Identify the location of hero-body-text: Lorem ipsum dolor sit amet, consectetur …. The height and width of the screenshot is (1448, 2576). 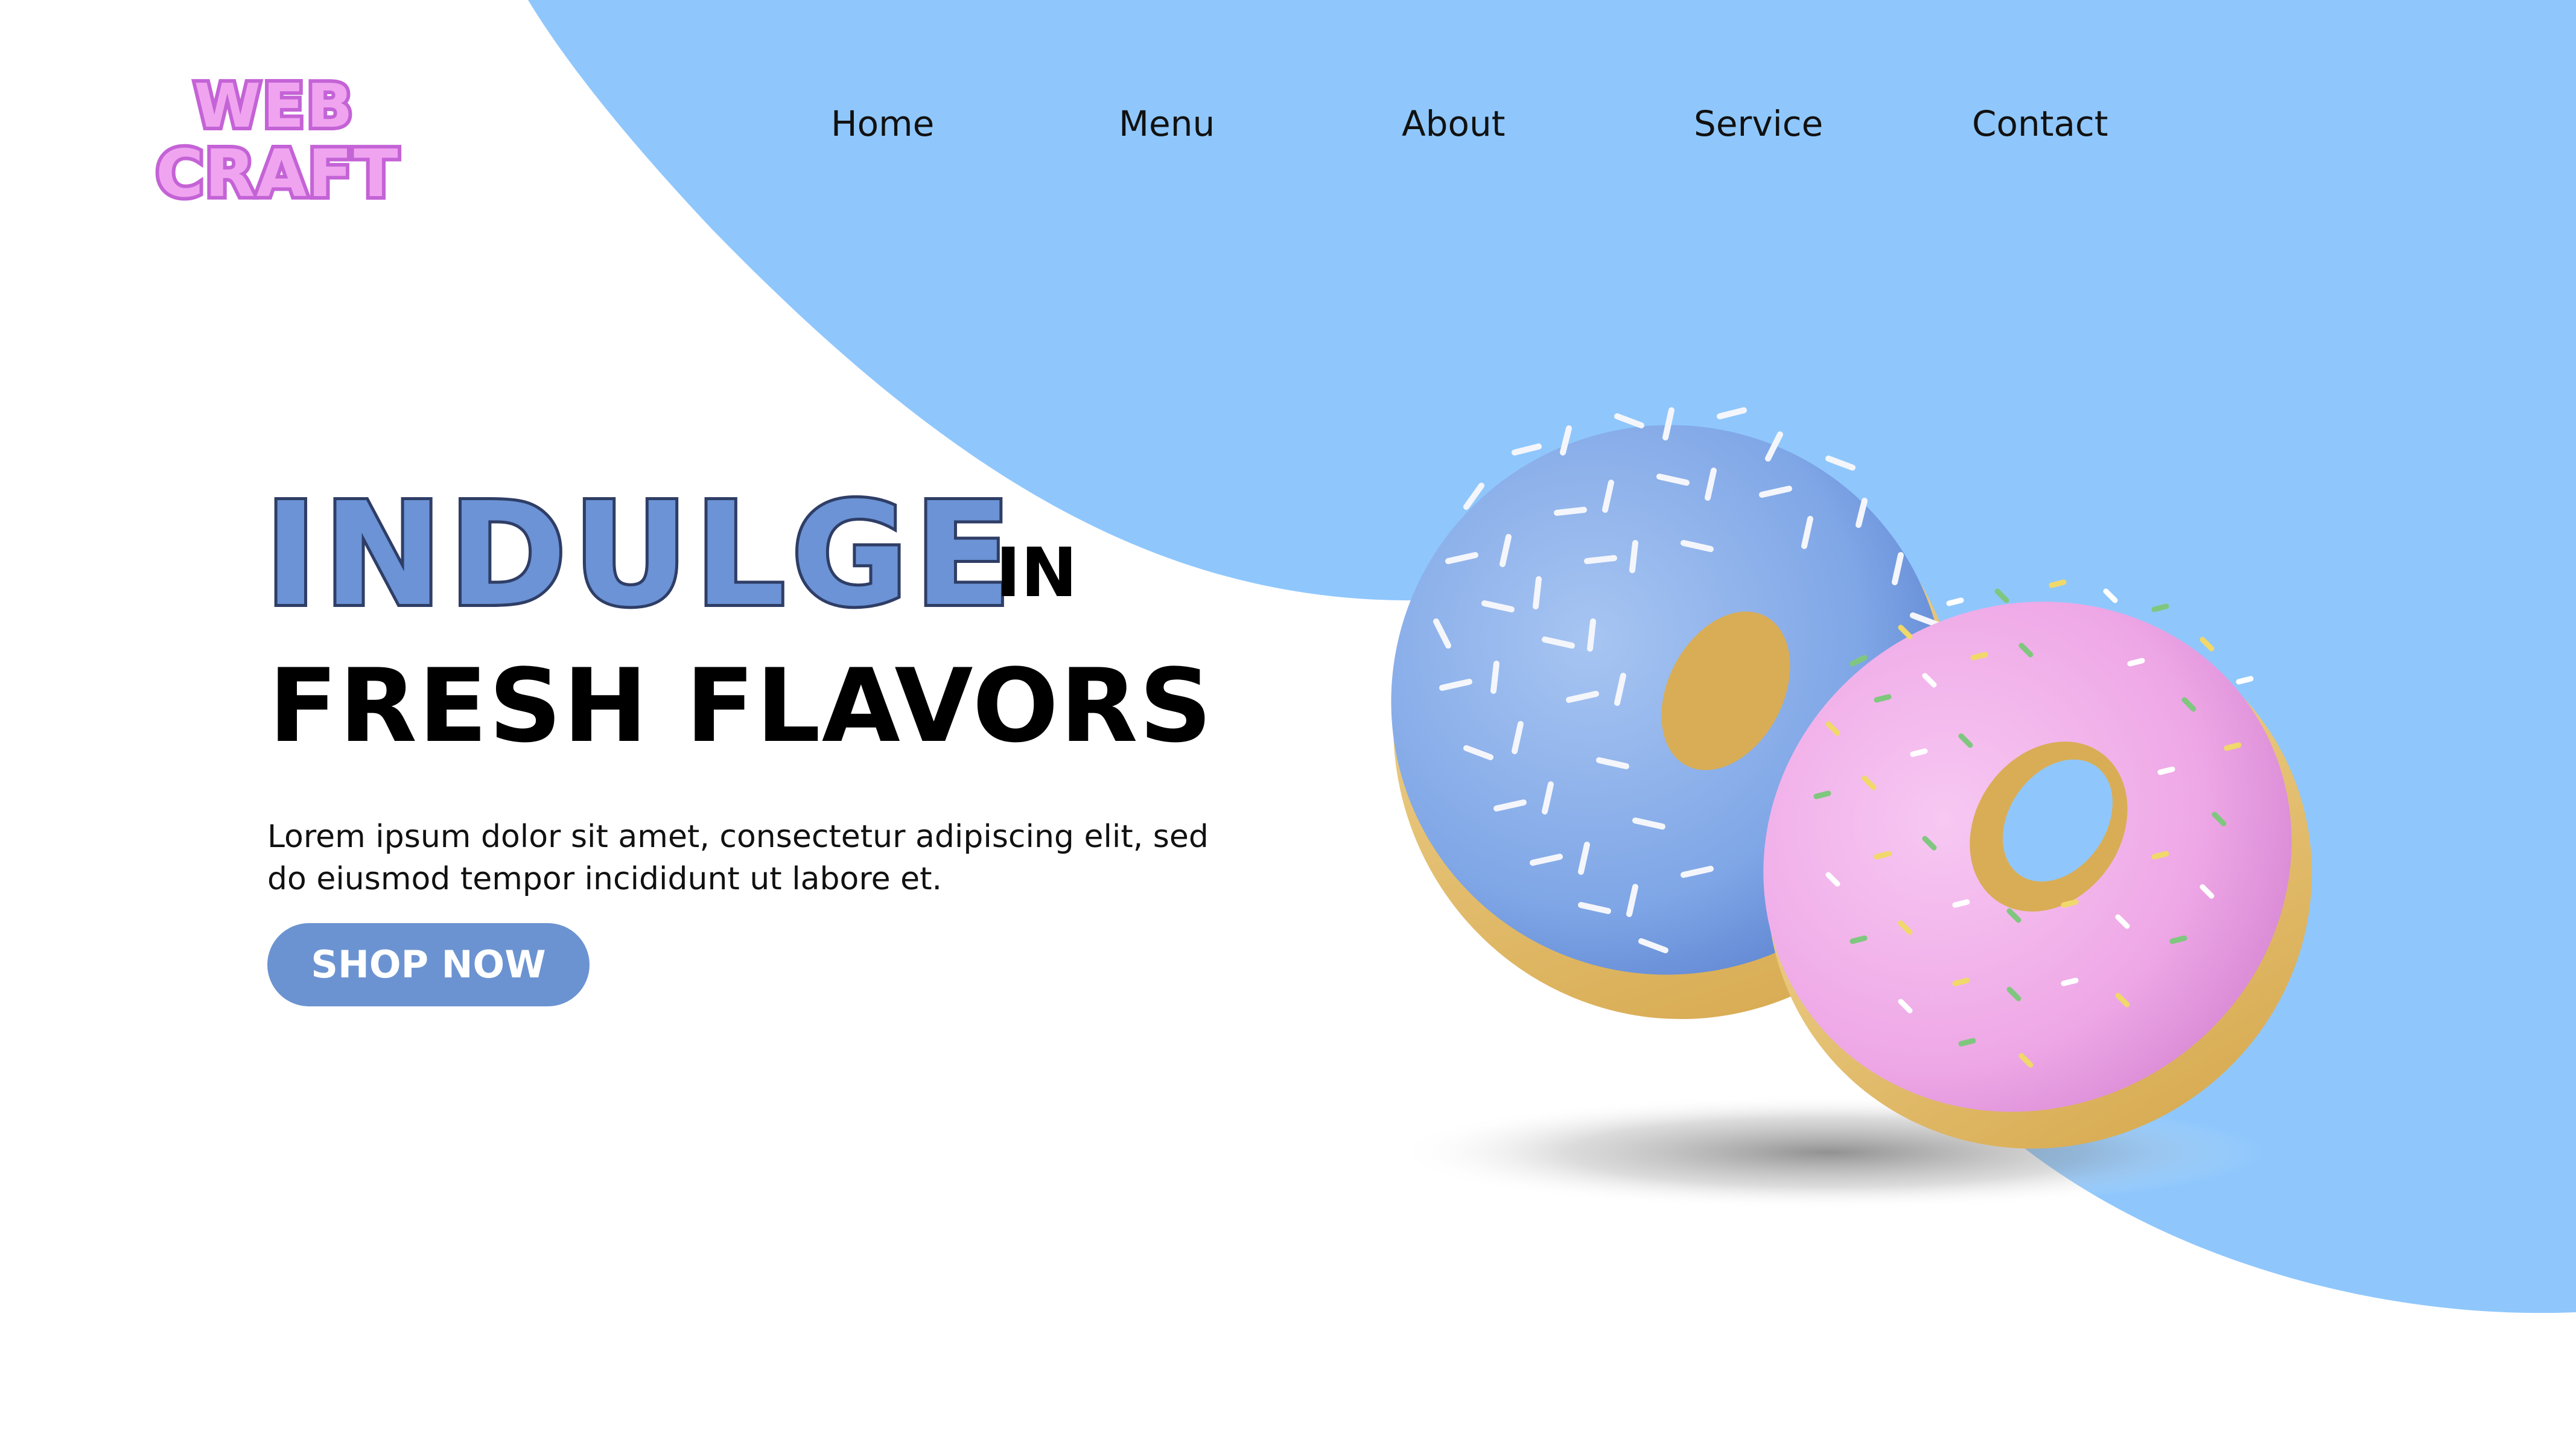
(738, 858).